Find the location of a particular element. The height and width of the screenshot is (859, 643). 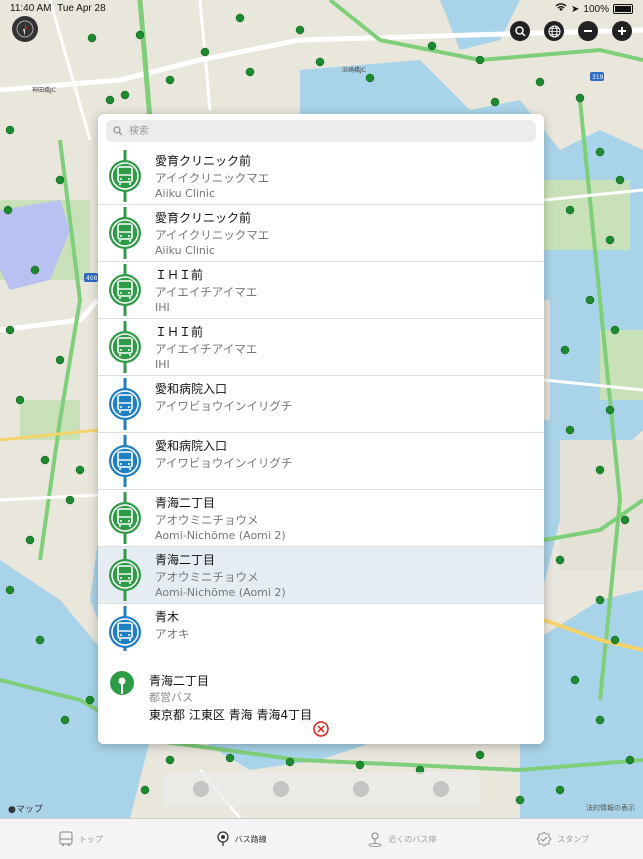

map-label: 神田橋JC is located at coordinates (44, 90).